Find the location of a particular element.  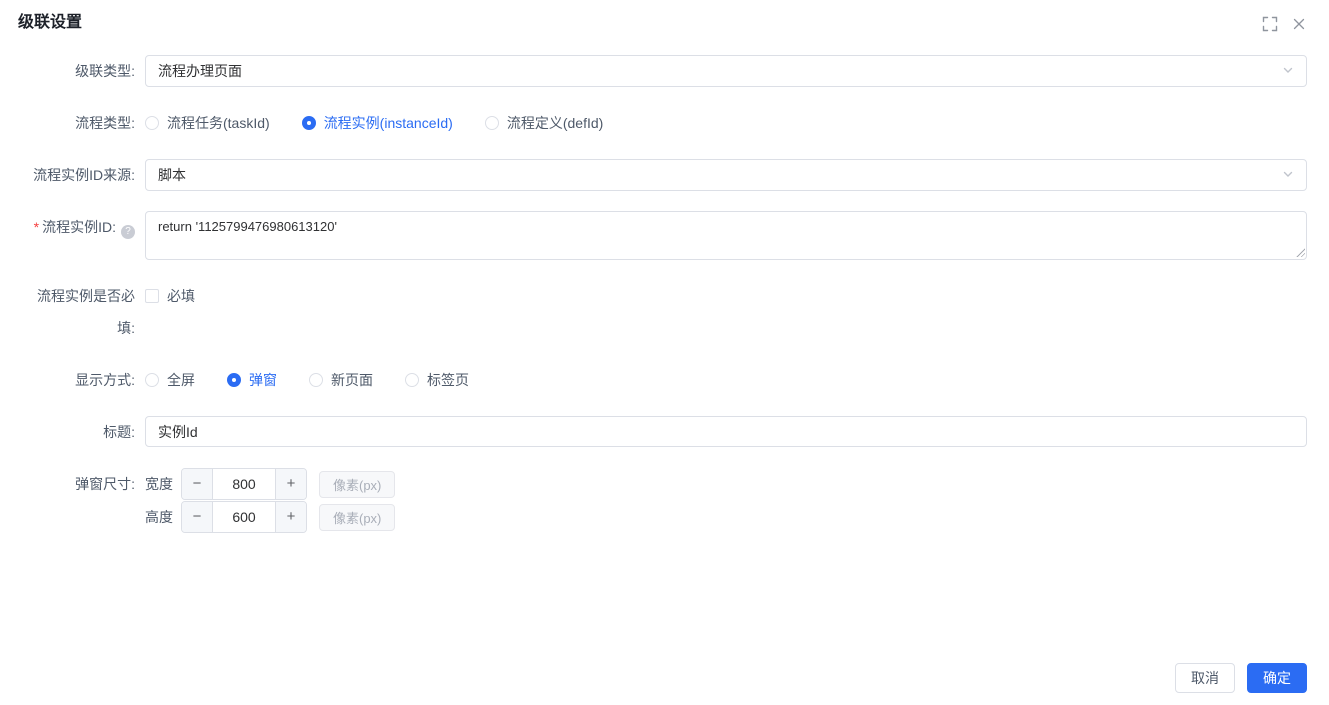

field-title: 标题: is located at coordinates (664, 432).